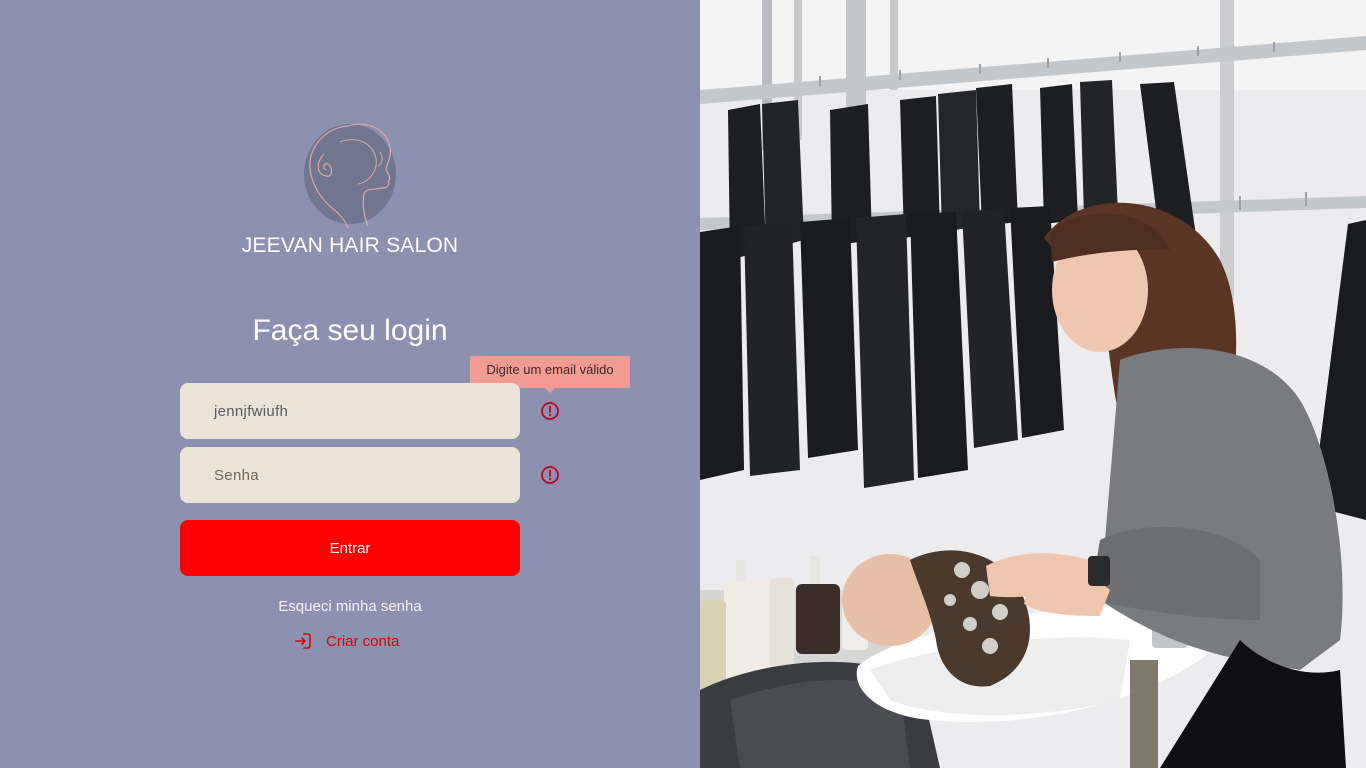 The image size is (1366, 768). I want to click on woman-profile-logo-icon, so click(350, 176).